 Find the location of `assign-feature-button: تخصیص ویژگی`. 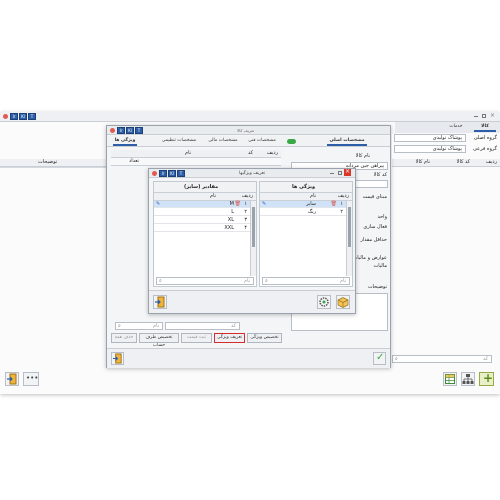

assign-feature-button: تخصیص ویژگی is located at coordinates (264, 338).